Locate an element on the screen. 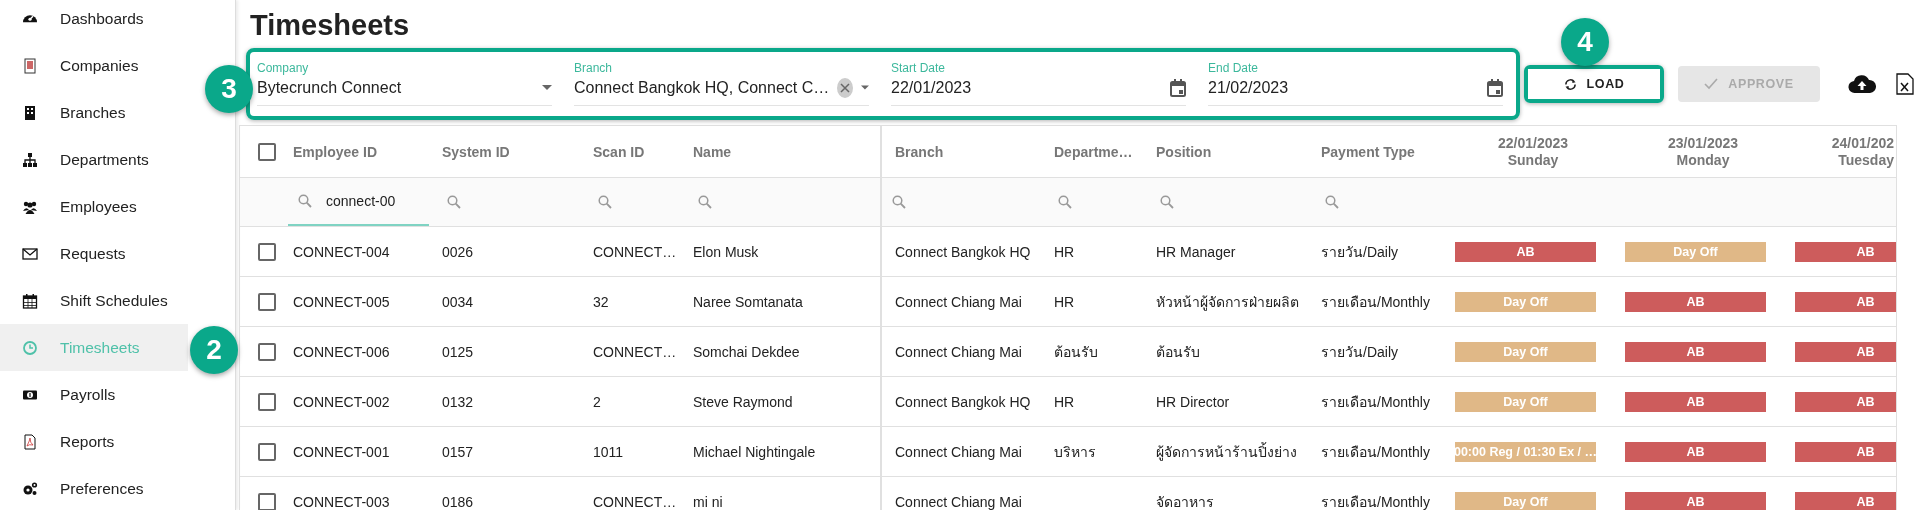 The height and width of the screenshot is (510, 1918). sidebar-item: Dashboards is located at coordinates (94, 21).